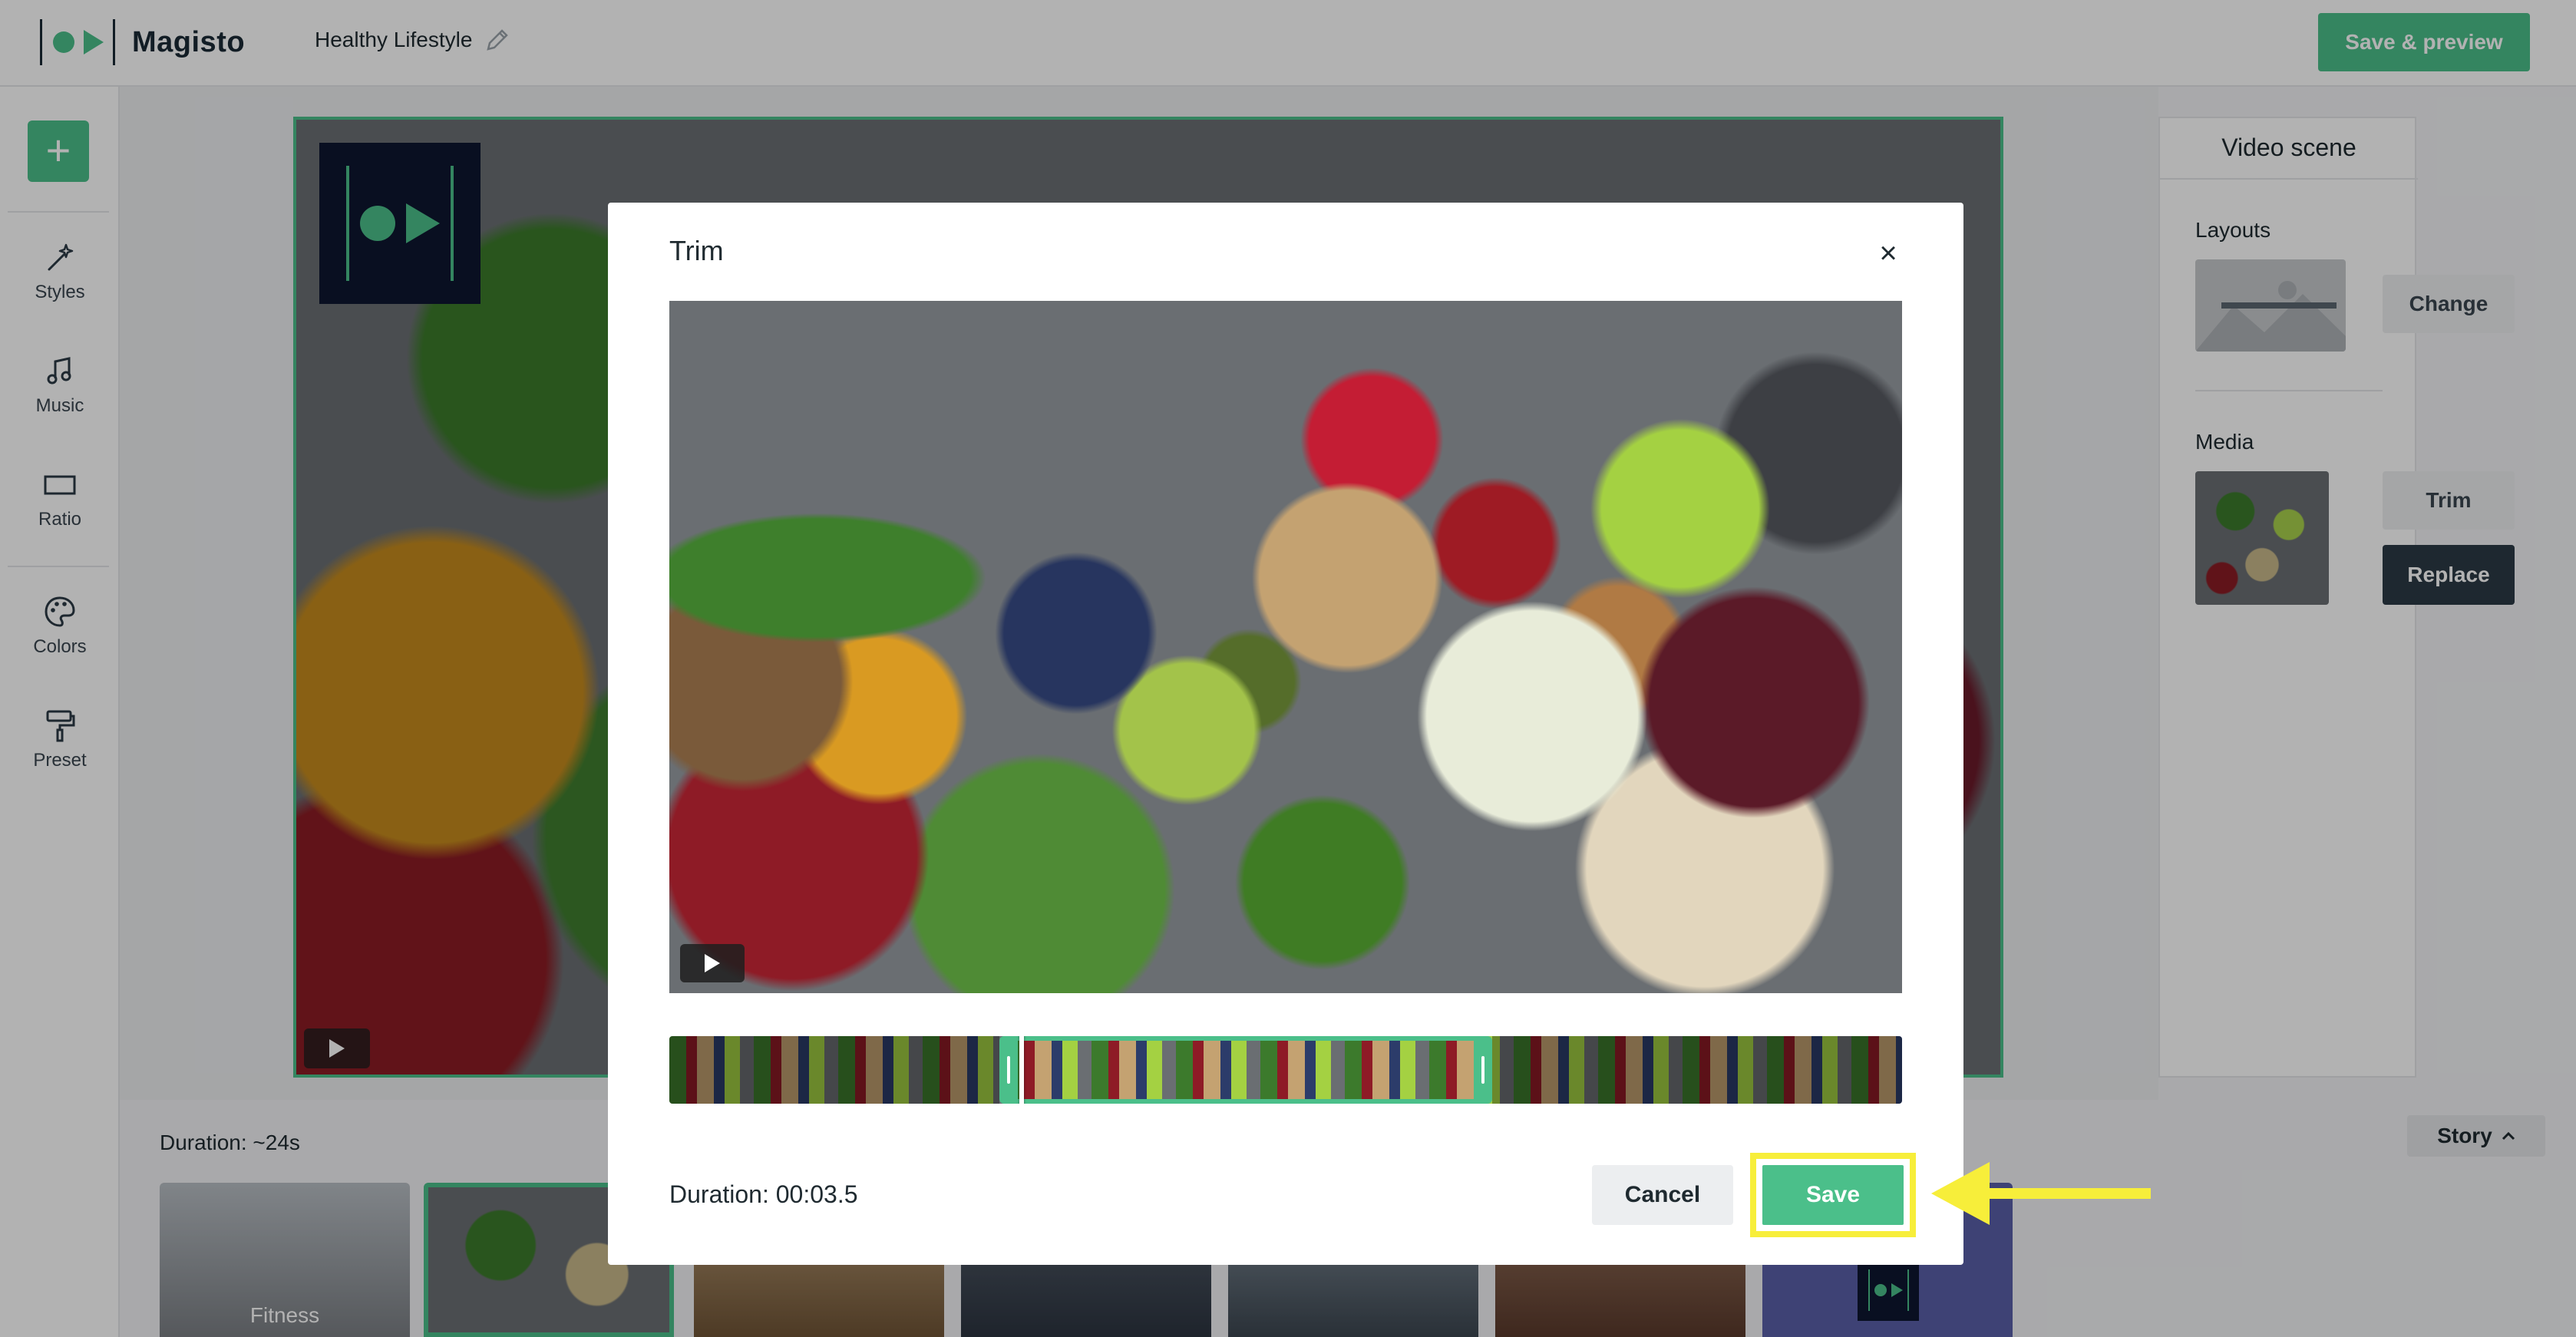  I want to click on trim-selection-range, so click(1245, 1070).